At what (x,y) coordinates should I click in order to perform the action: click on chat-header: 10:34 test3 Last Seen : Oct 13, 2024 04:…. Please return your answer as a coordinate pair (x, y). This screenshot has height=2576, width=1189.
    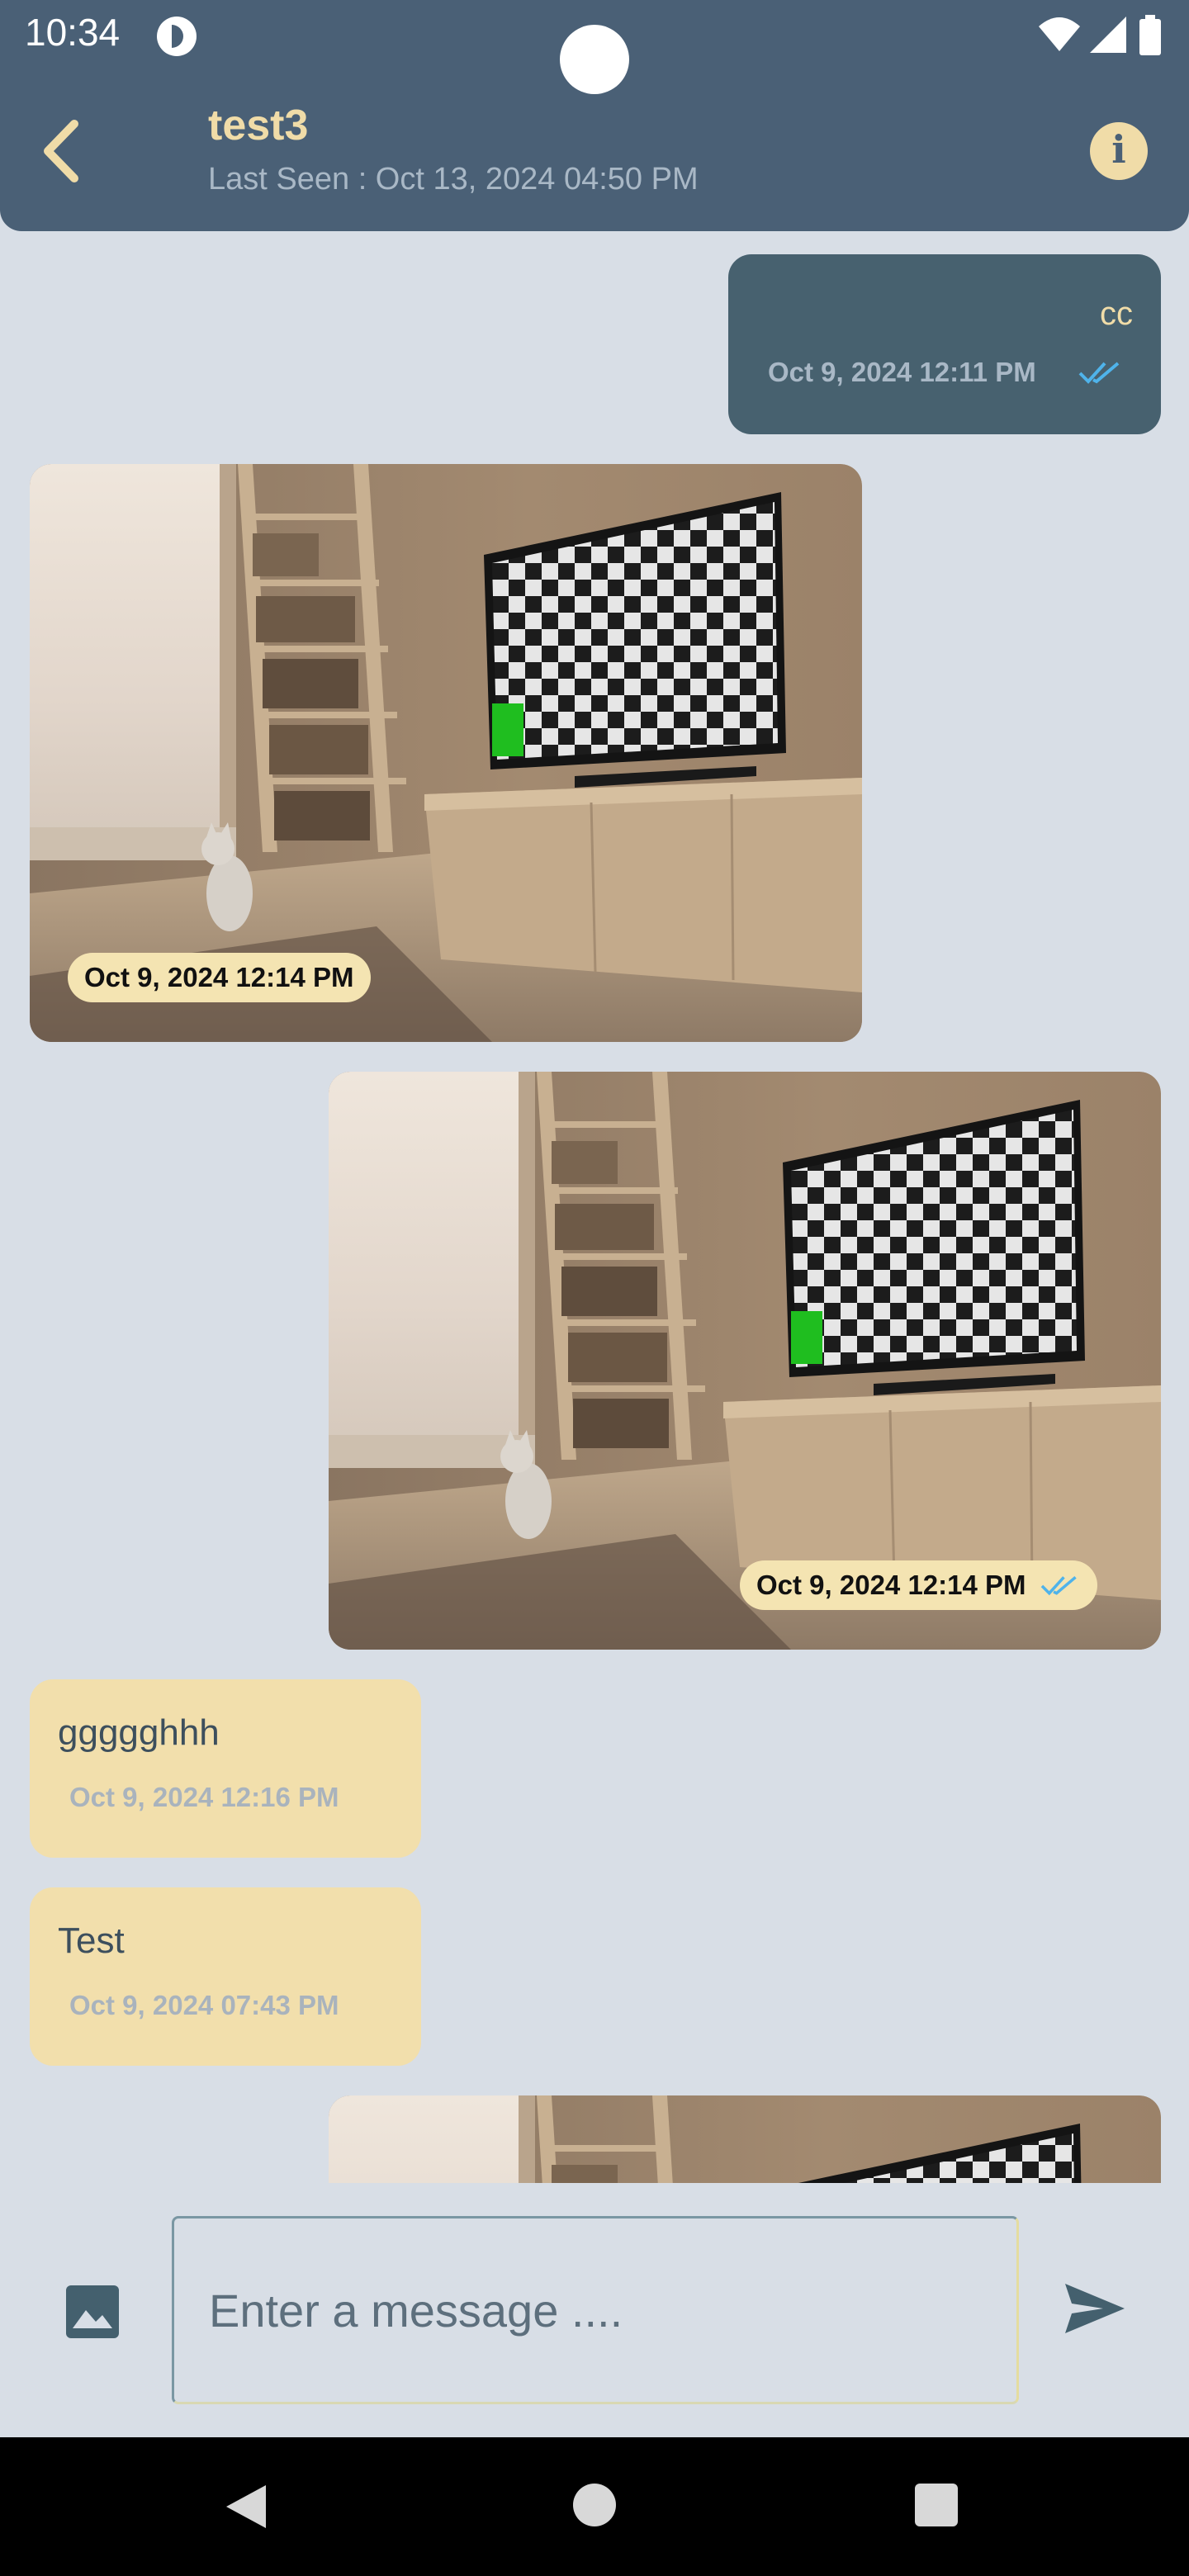
    Looking at the image, I should click on (594, 115).